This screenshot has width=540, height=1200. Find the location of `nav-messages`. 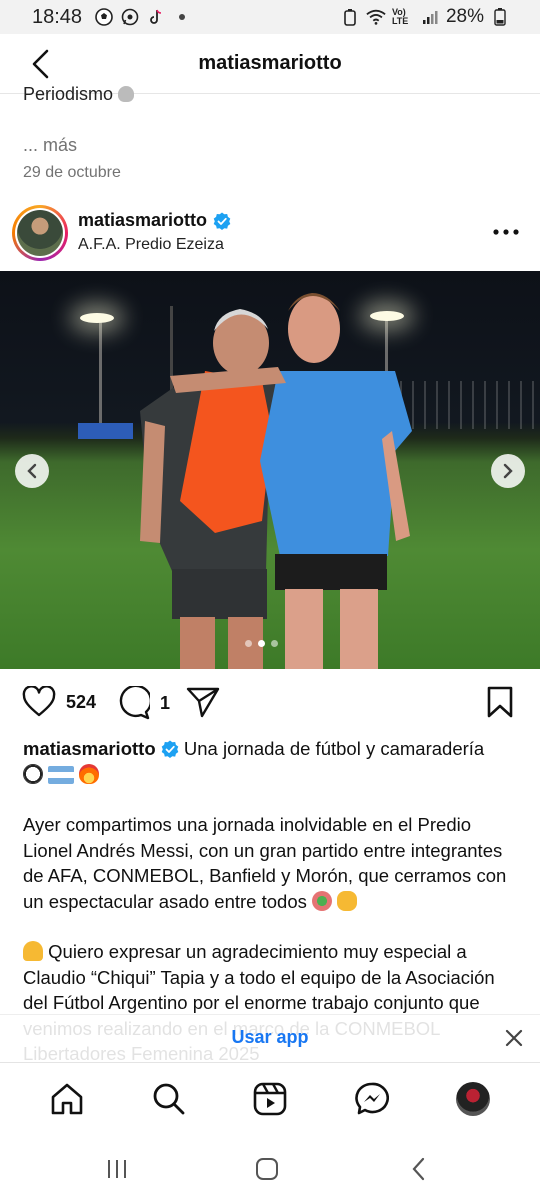

nav-messages is located at coordinates (372, 1099).